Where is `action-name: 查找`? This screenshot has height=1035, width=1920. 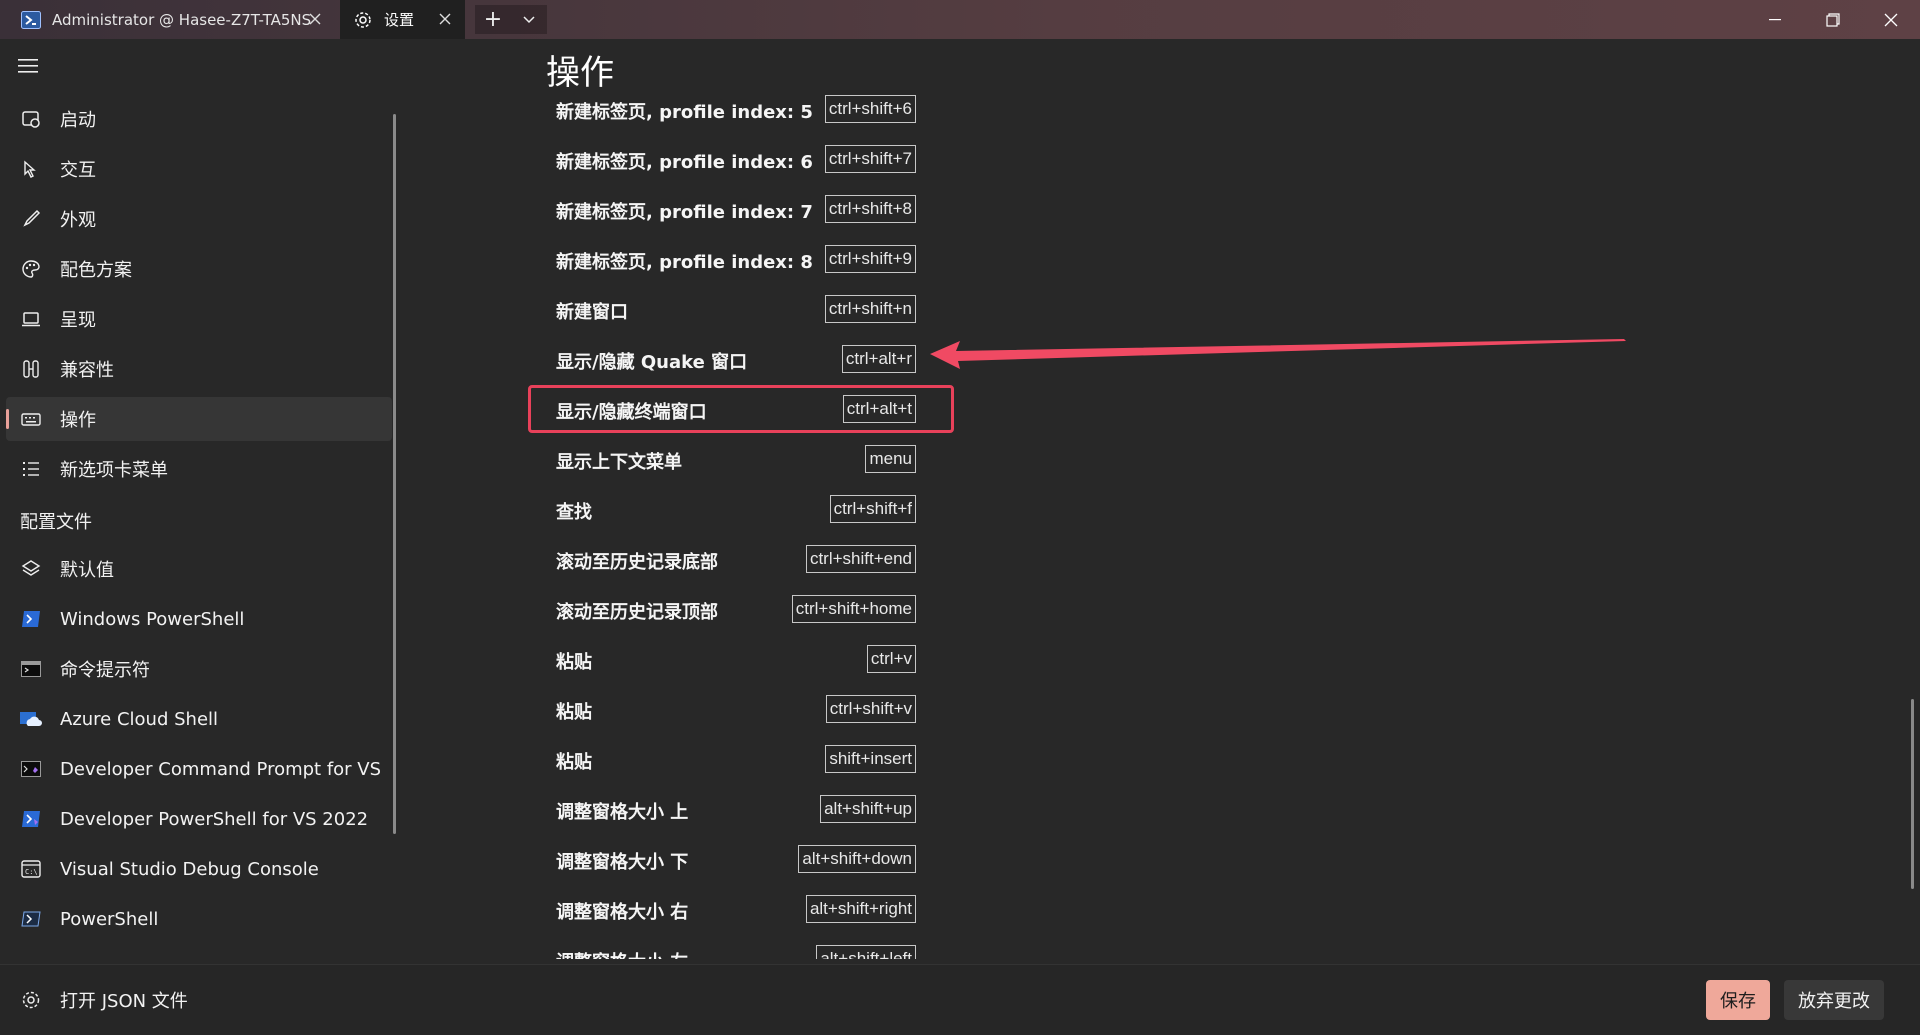 action-name: 查找 is located at coordinates (574, 512).